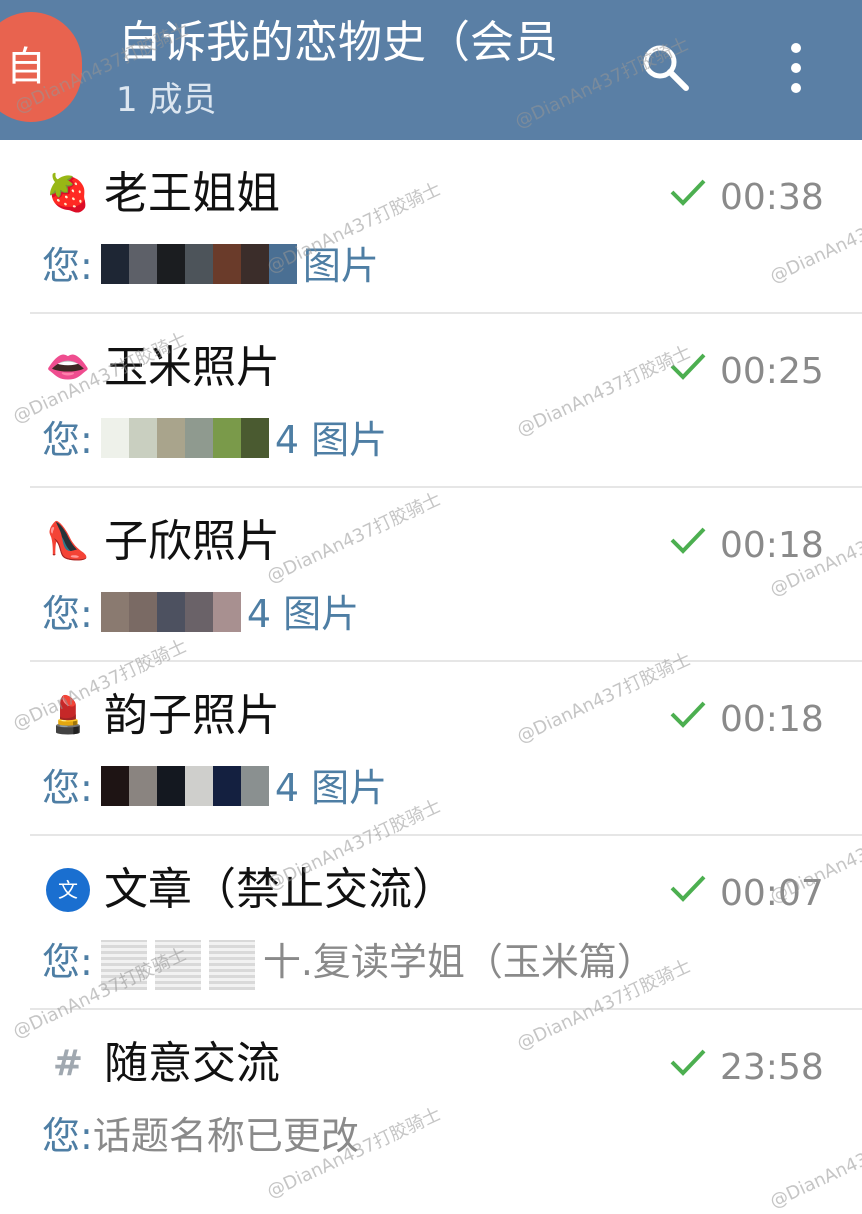 Image resolution: width=862 pixels, height=1214 pixels. Describe the element at coordinates (458, 962) in the screenshot. I see `message-text: 十.复读学姐（玉米篇）` at that location.